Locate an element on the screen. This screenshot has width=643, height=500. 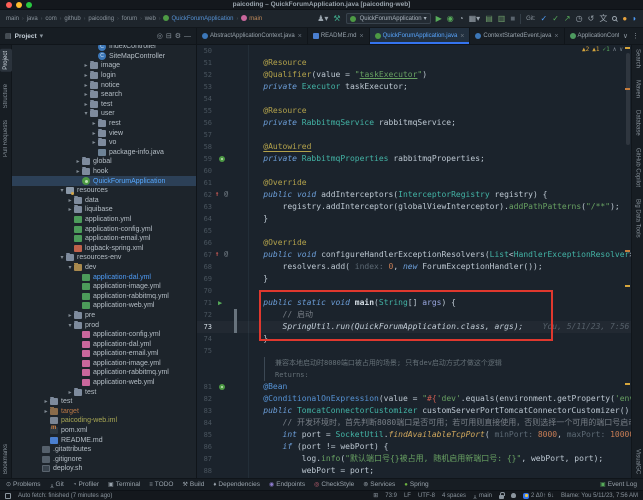
tool-stripe-structure: Structure is located at coordinates (6, 96).